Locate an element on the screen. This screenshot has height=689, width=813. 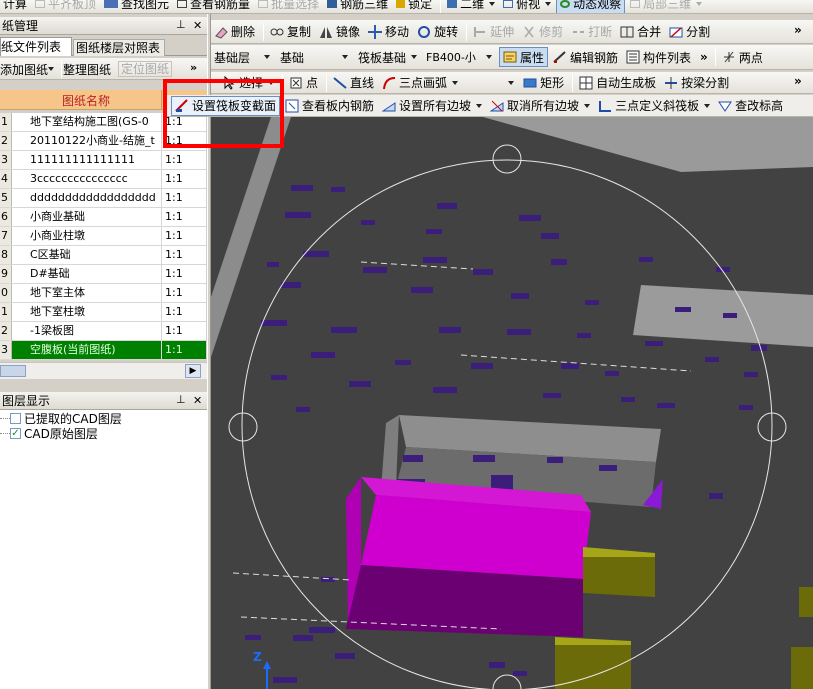
point-tool-button: 点 is located at coordinates (303, 83).